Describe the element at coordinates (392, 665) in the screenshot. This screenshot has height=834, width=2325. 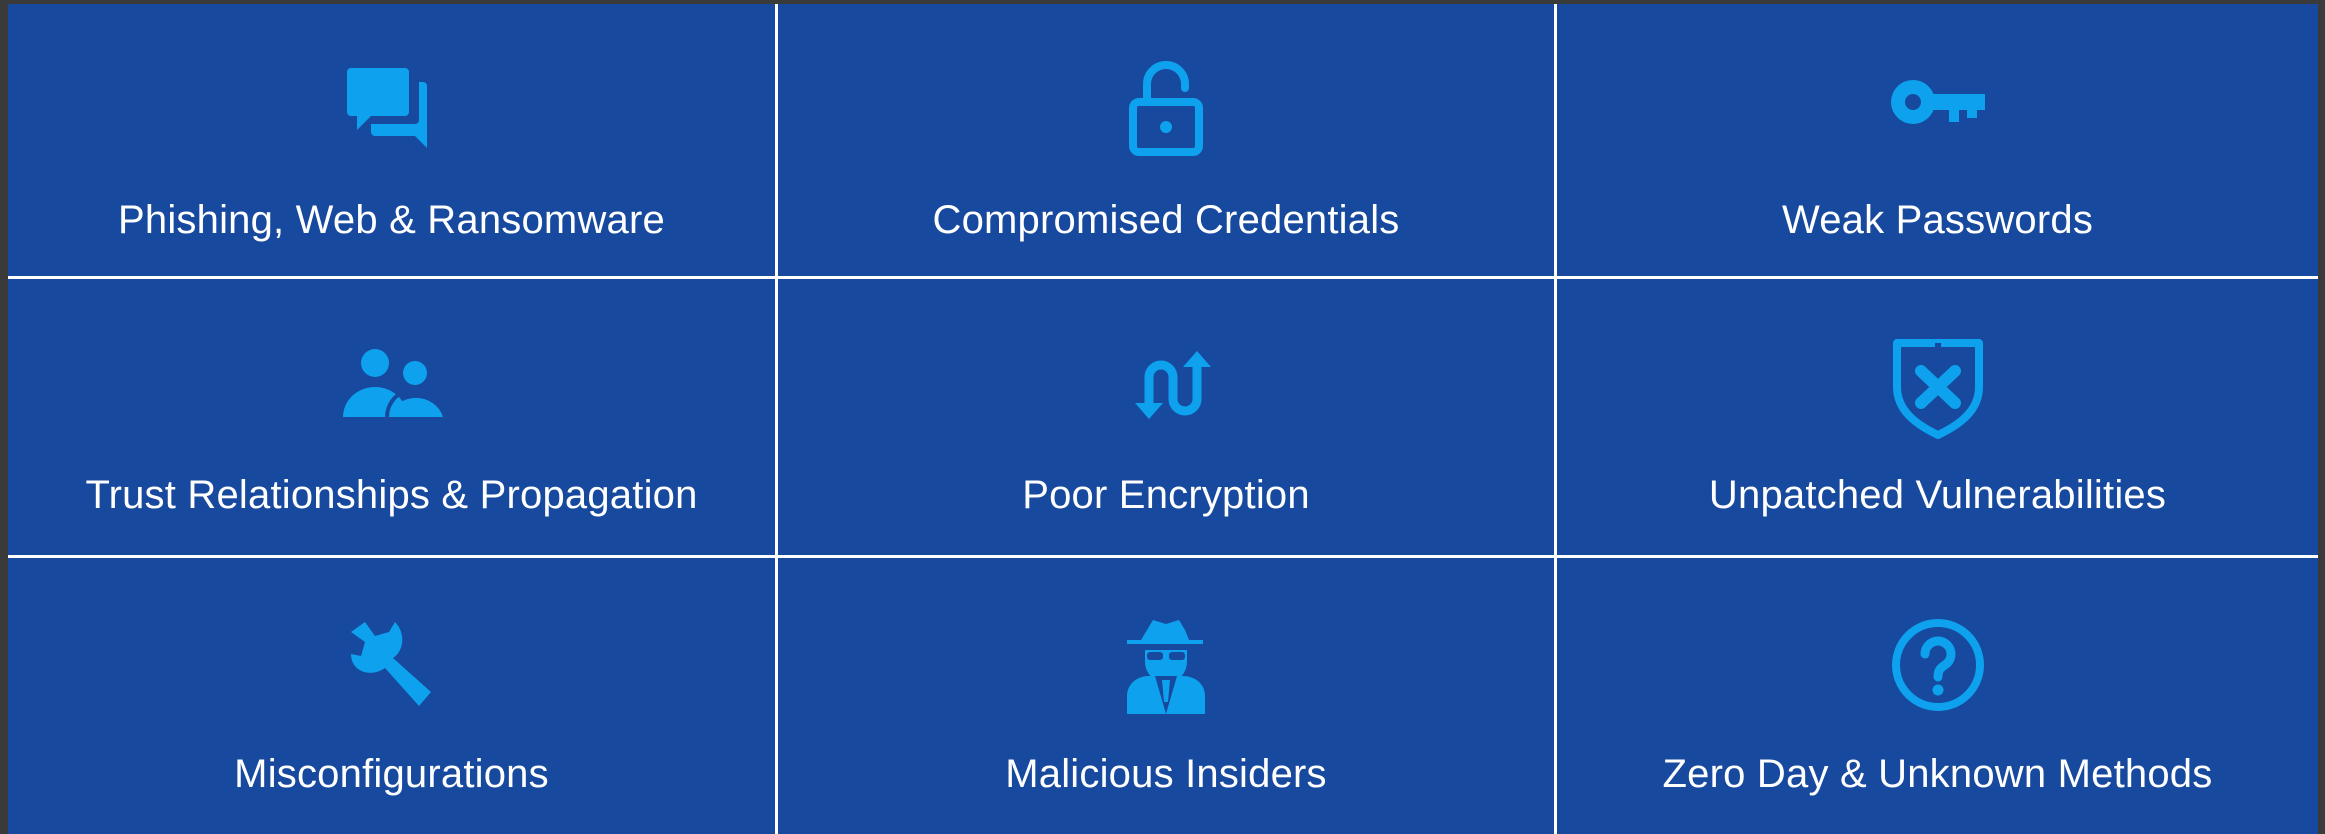
I see `wrench-icon` at that location.